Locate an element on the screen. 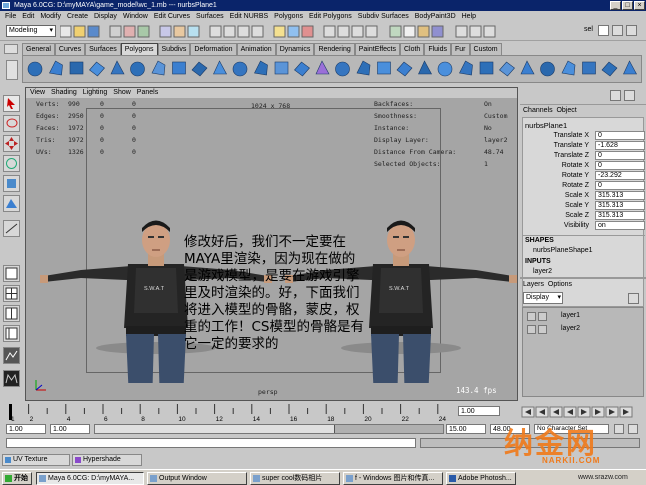  panel-menu-lighting: Lighting is located at coordinates (95, 92).